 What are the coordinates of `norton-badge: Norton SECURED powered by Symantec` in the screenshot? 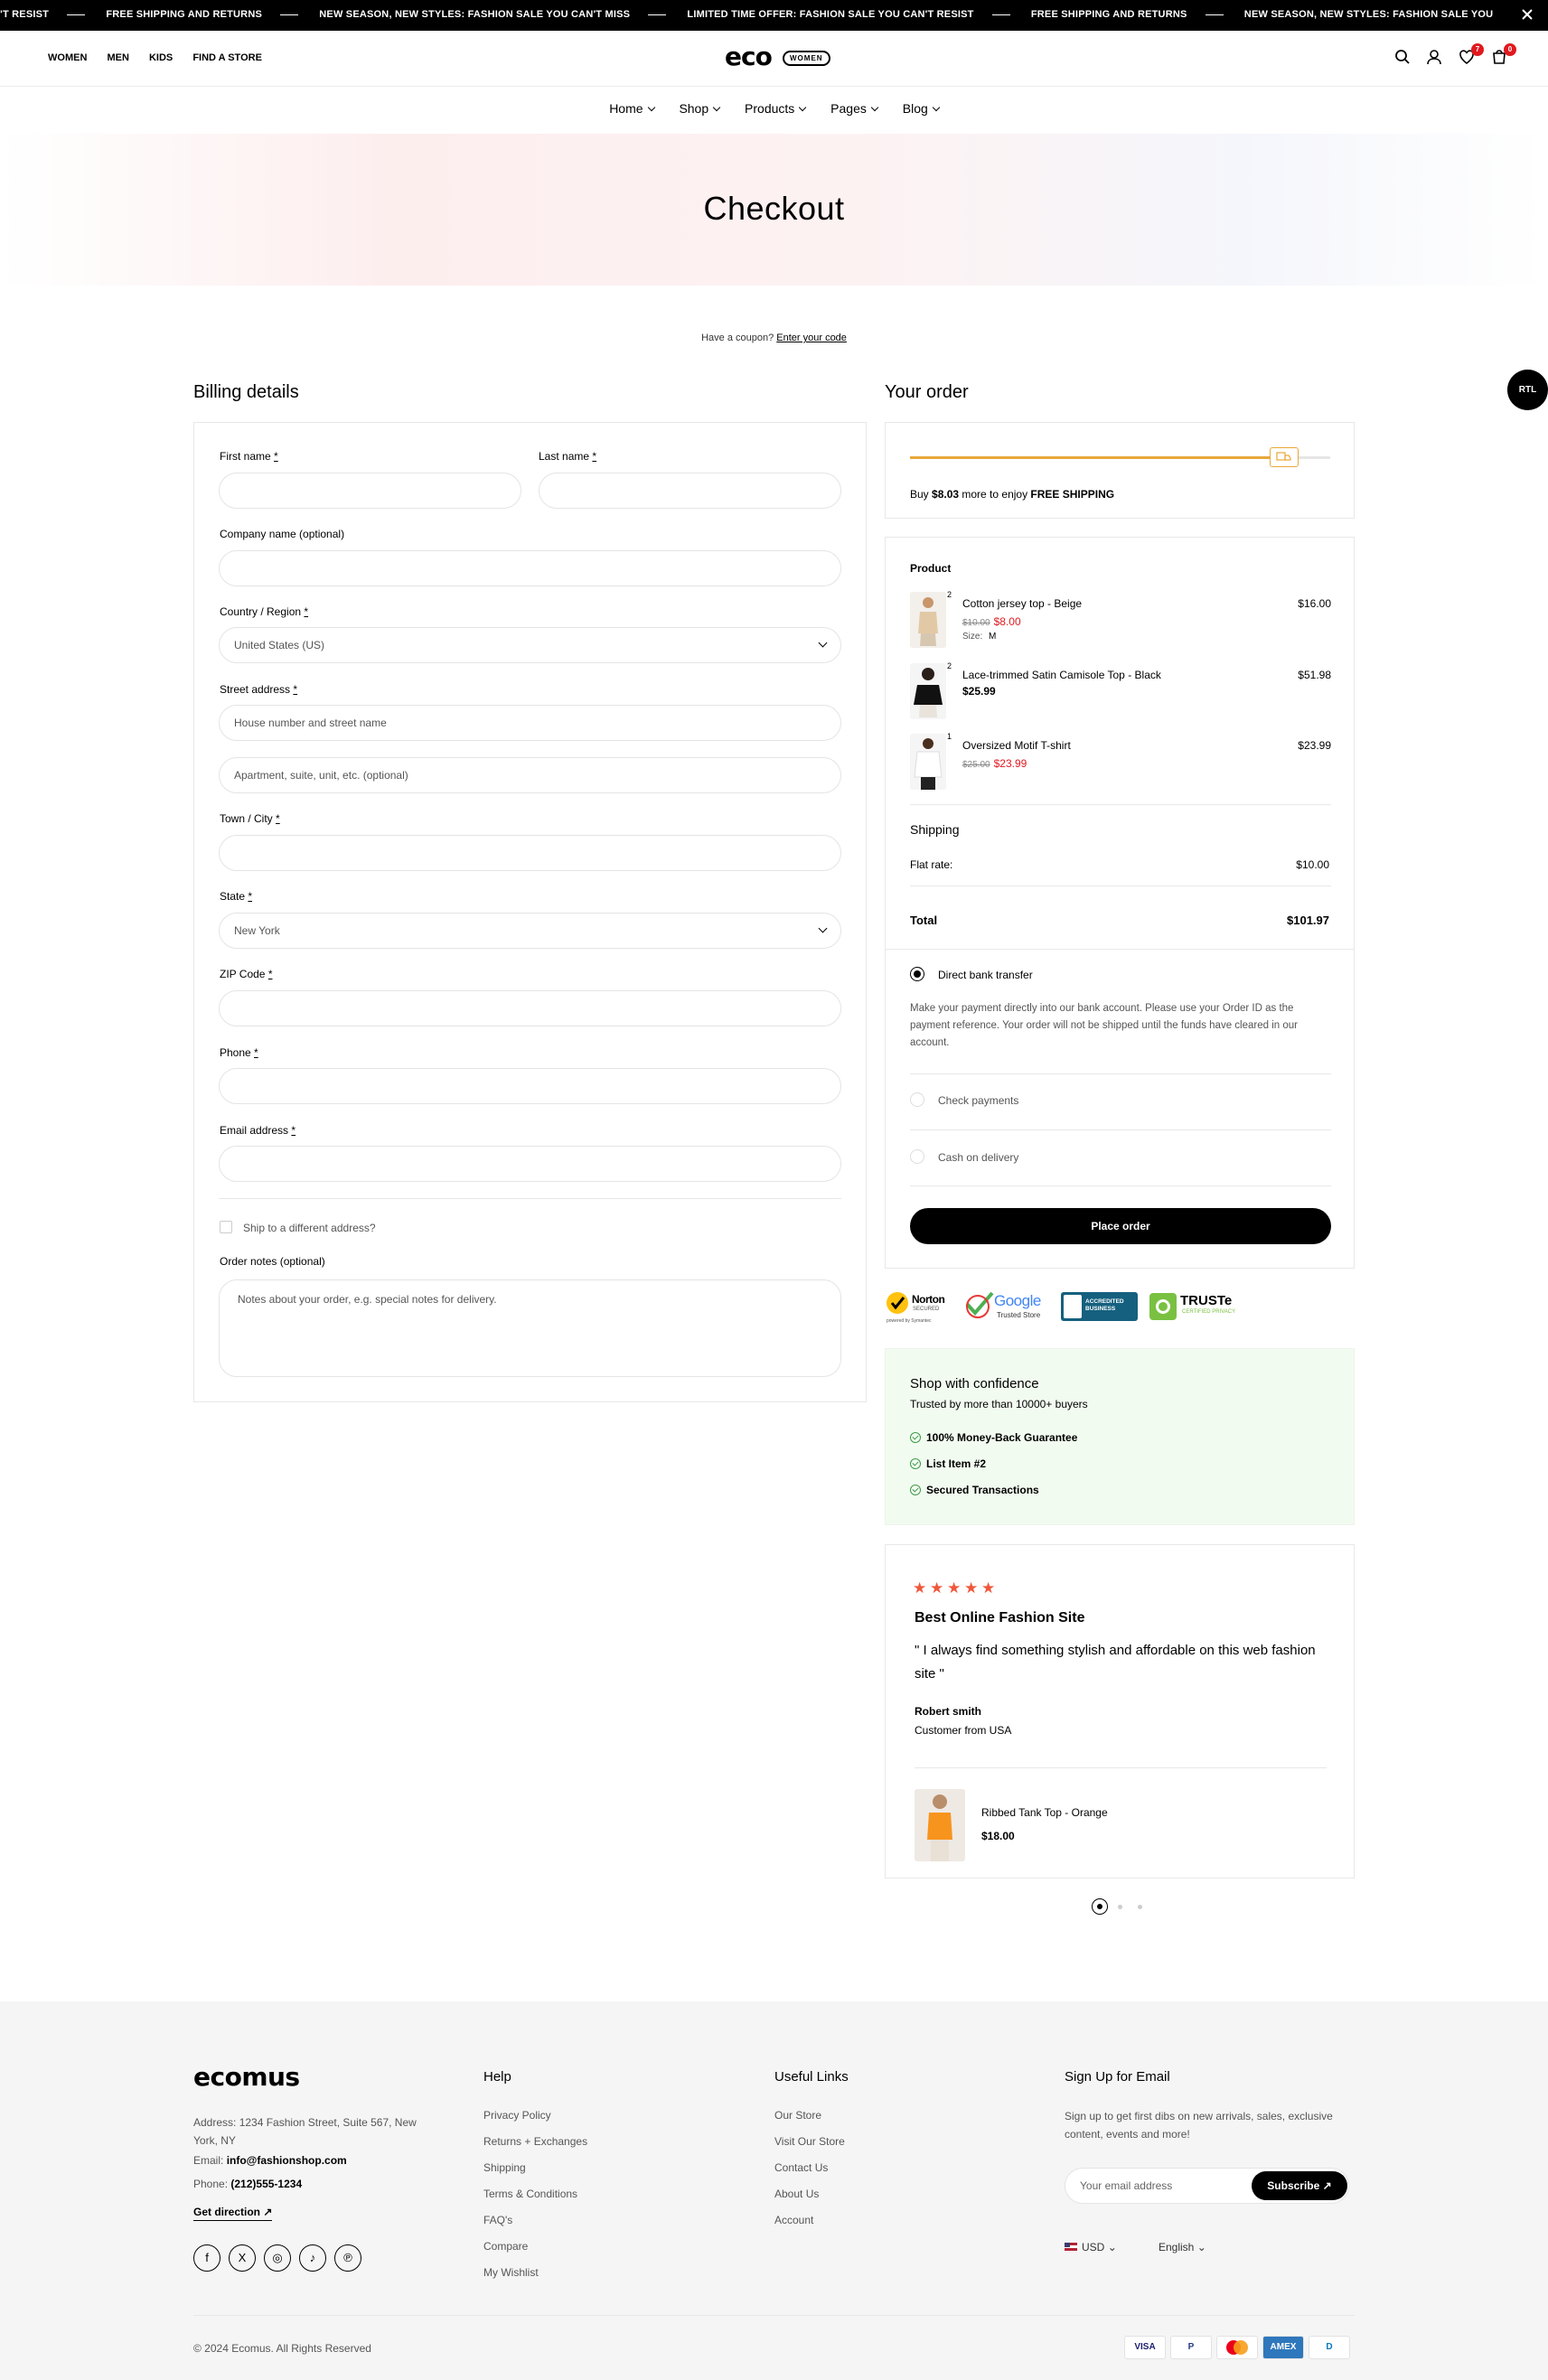 It's located at (916, 1308).